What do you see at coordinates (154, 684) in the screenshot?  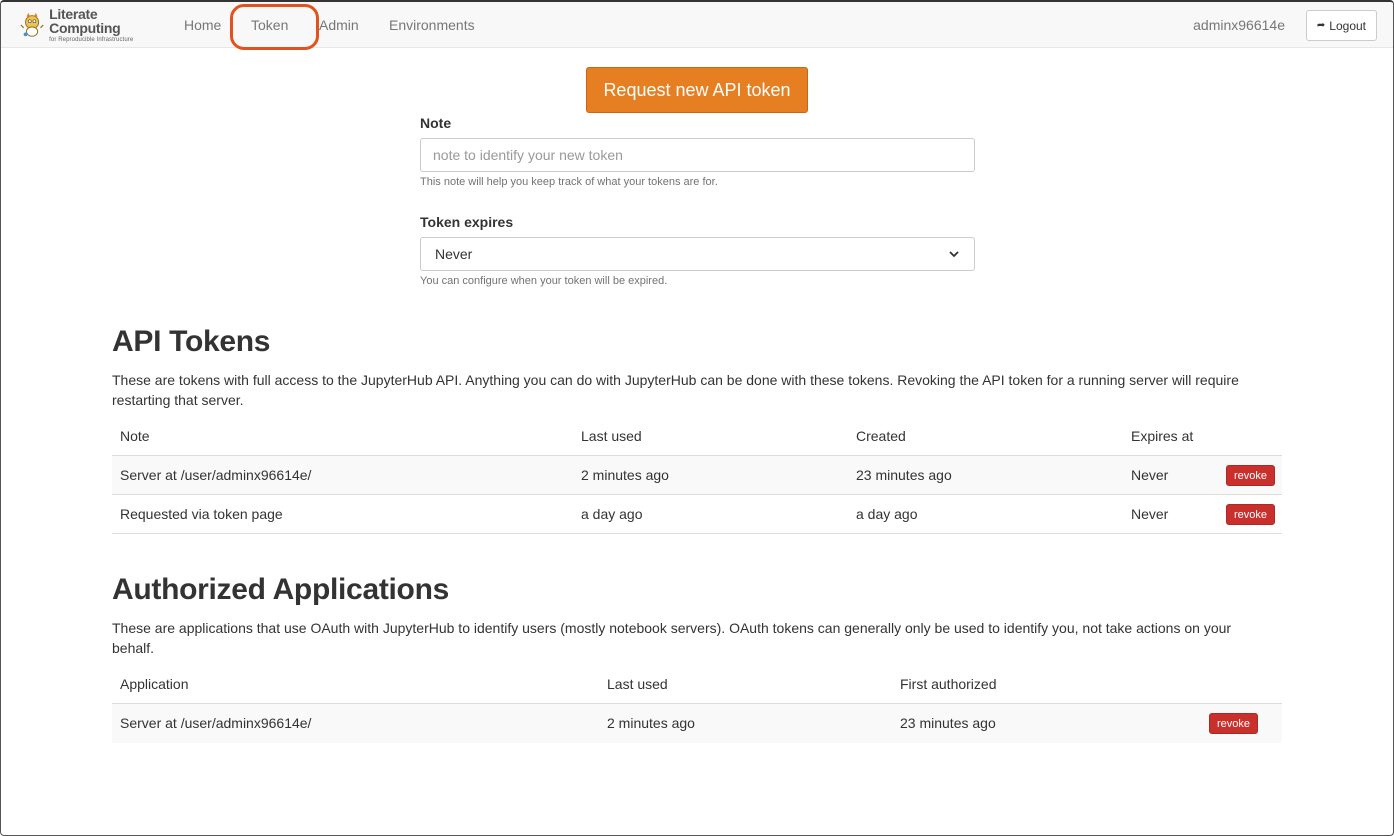 I see `column-header: Application` at bounding box center [154, 684].